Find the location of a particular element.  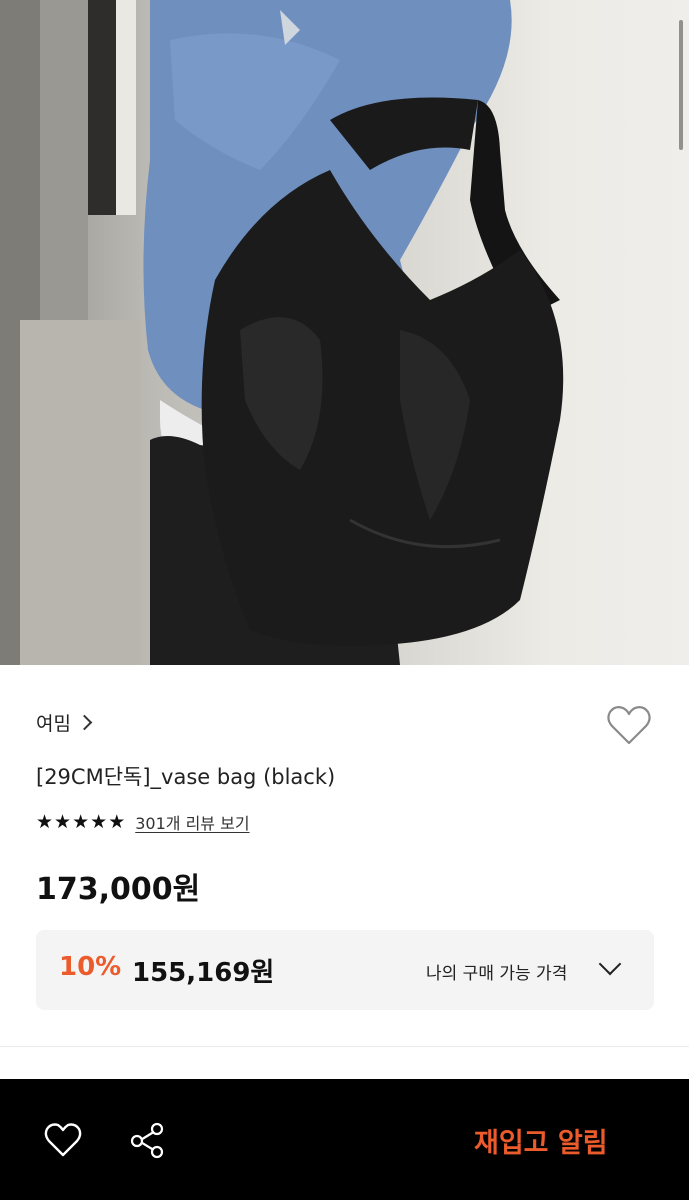

discount-price: 155,169원 is located at coordinates (203, 973).